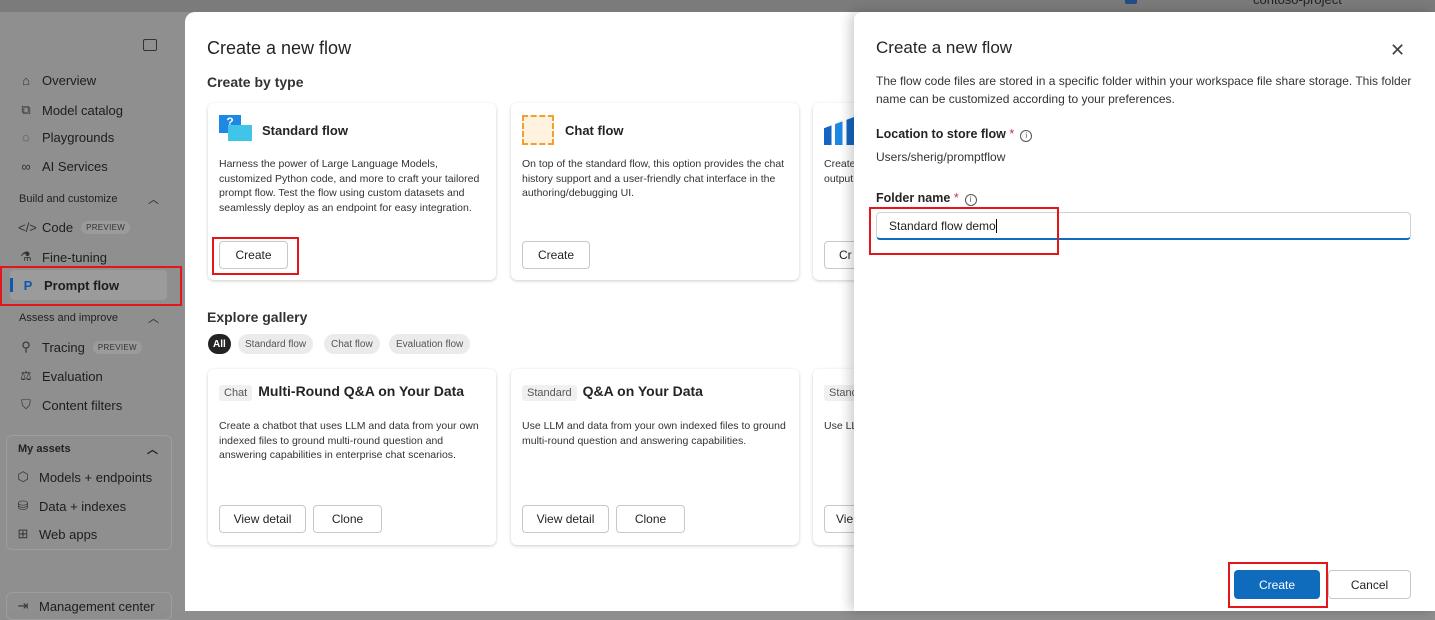  I want to click on section-build: Build and customize ︿, so click(89, 199).